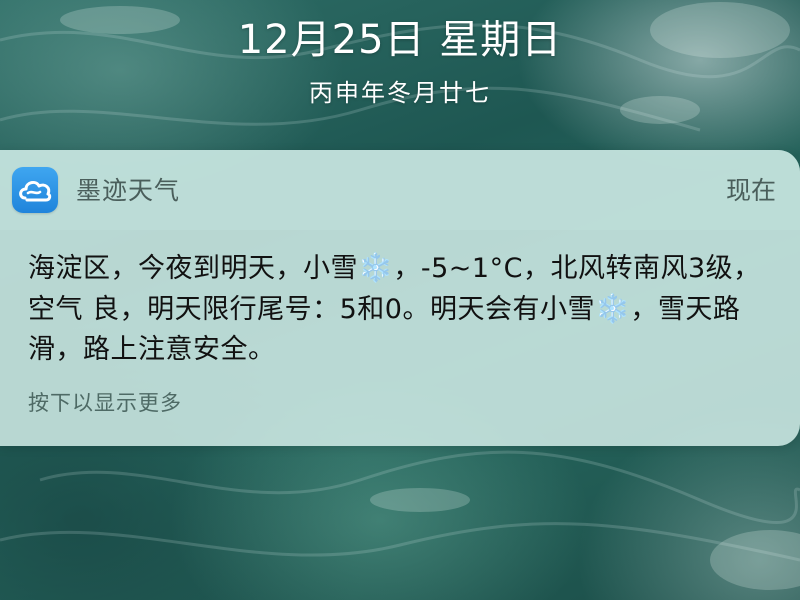 This screenshot has height=600, width=800. Describe the element at coordinates (400, 93) in the screenshot. I see `lunar-date-text: 丙申年冬月廿七` at that location.